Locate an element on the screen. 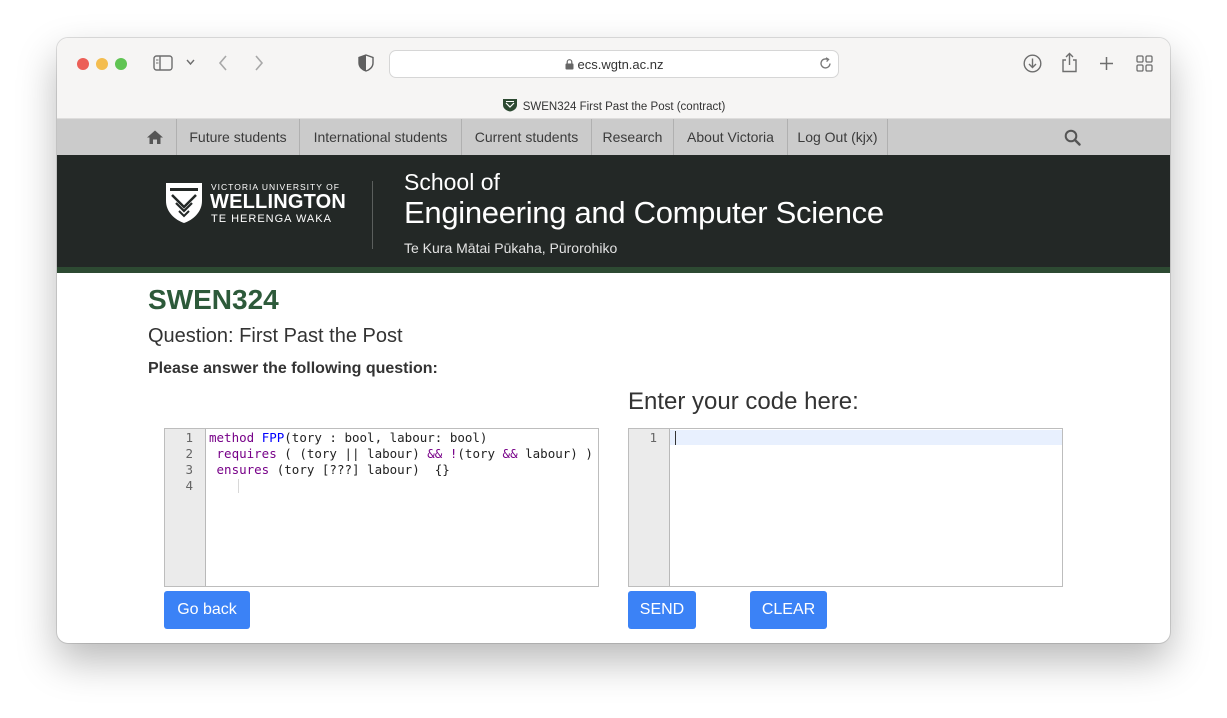  search-icon is located at coordinates (1072, 137).